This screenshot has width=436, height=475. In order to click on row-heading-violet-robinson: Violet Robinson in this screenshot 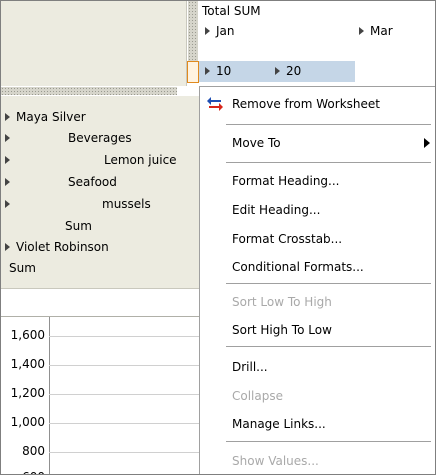, I will do `click(57, 247)`.